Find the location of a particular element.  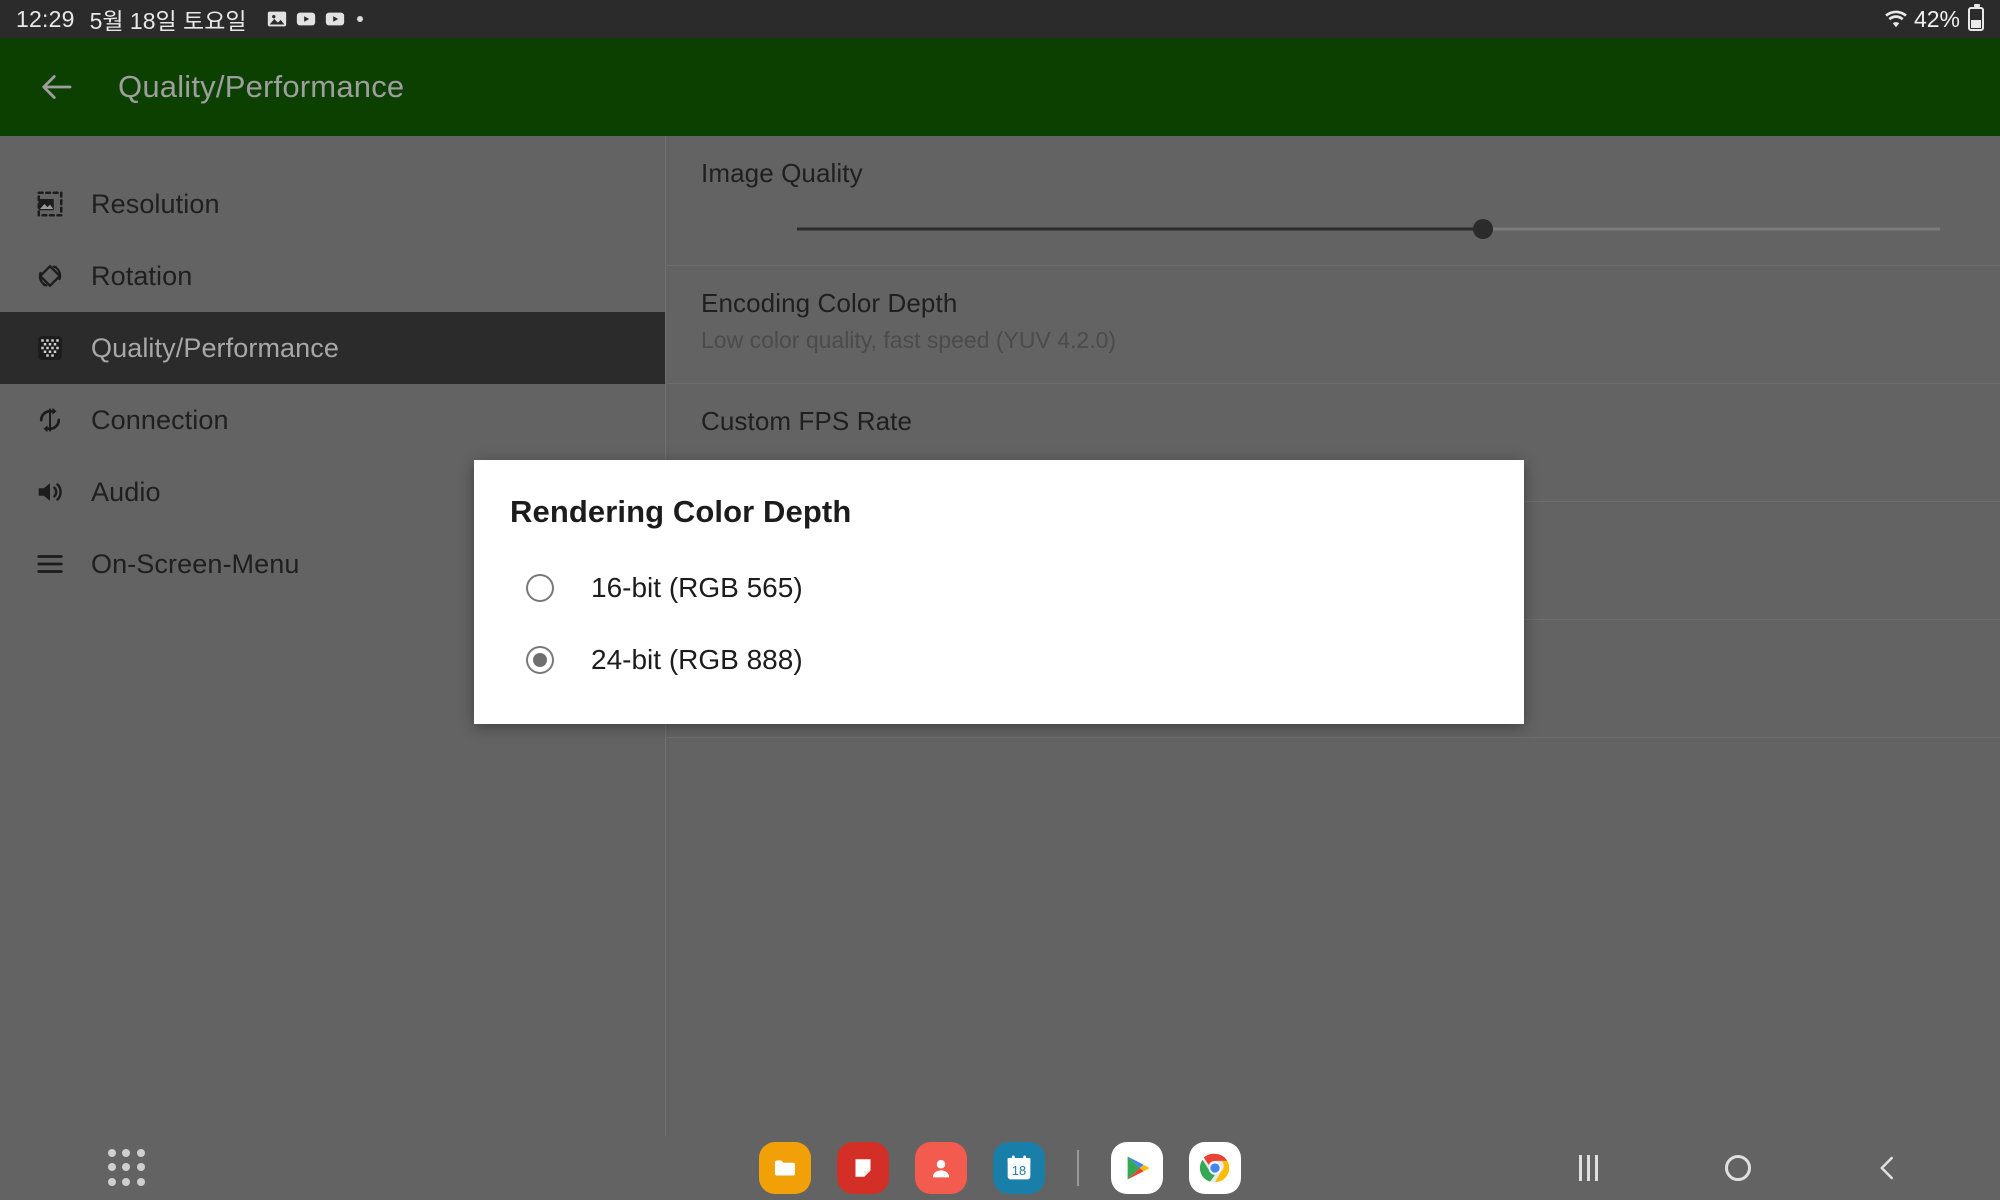

dialog-title: Rendering Color Depth is located at coordinates (681, 511).